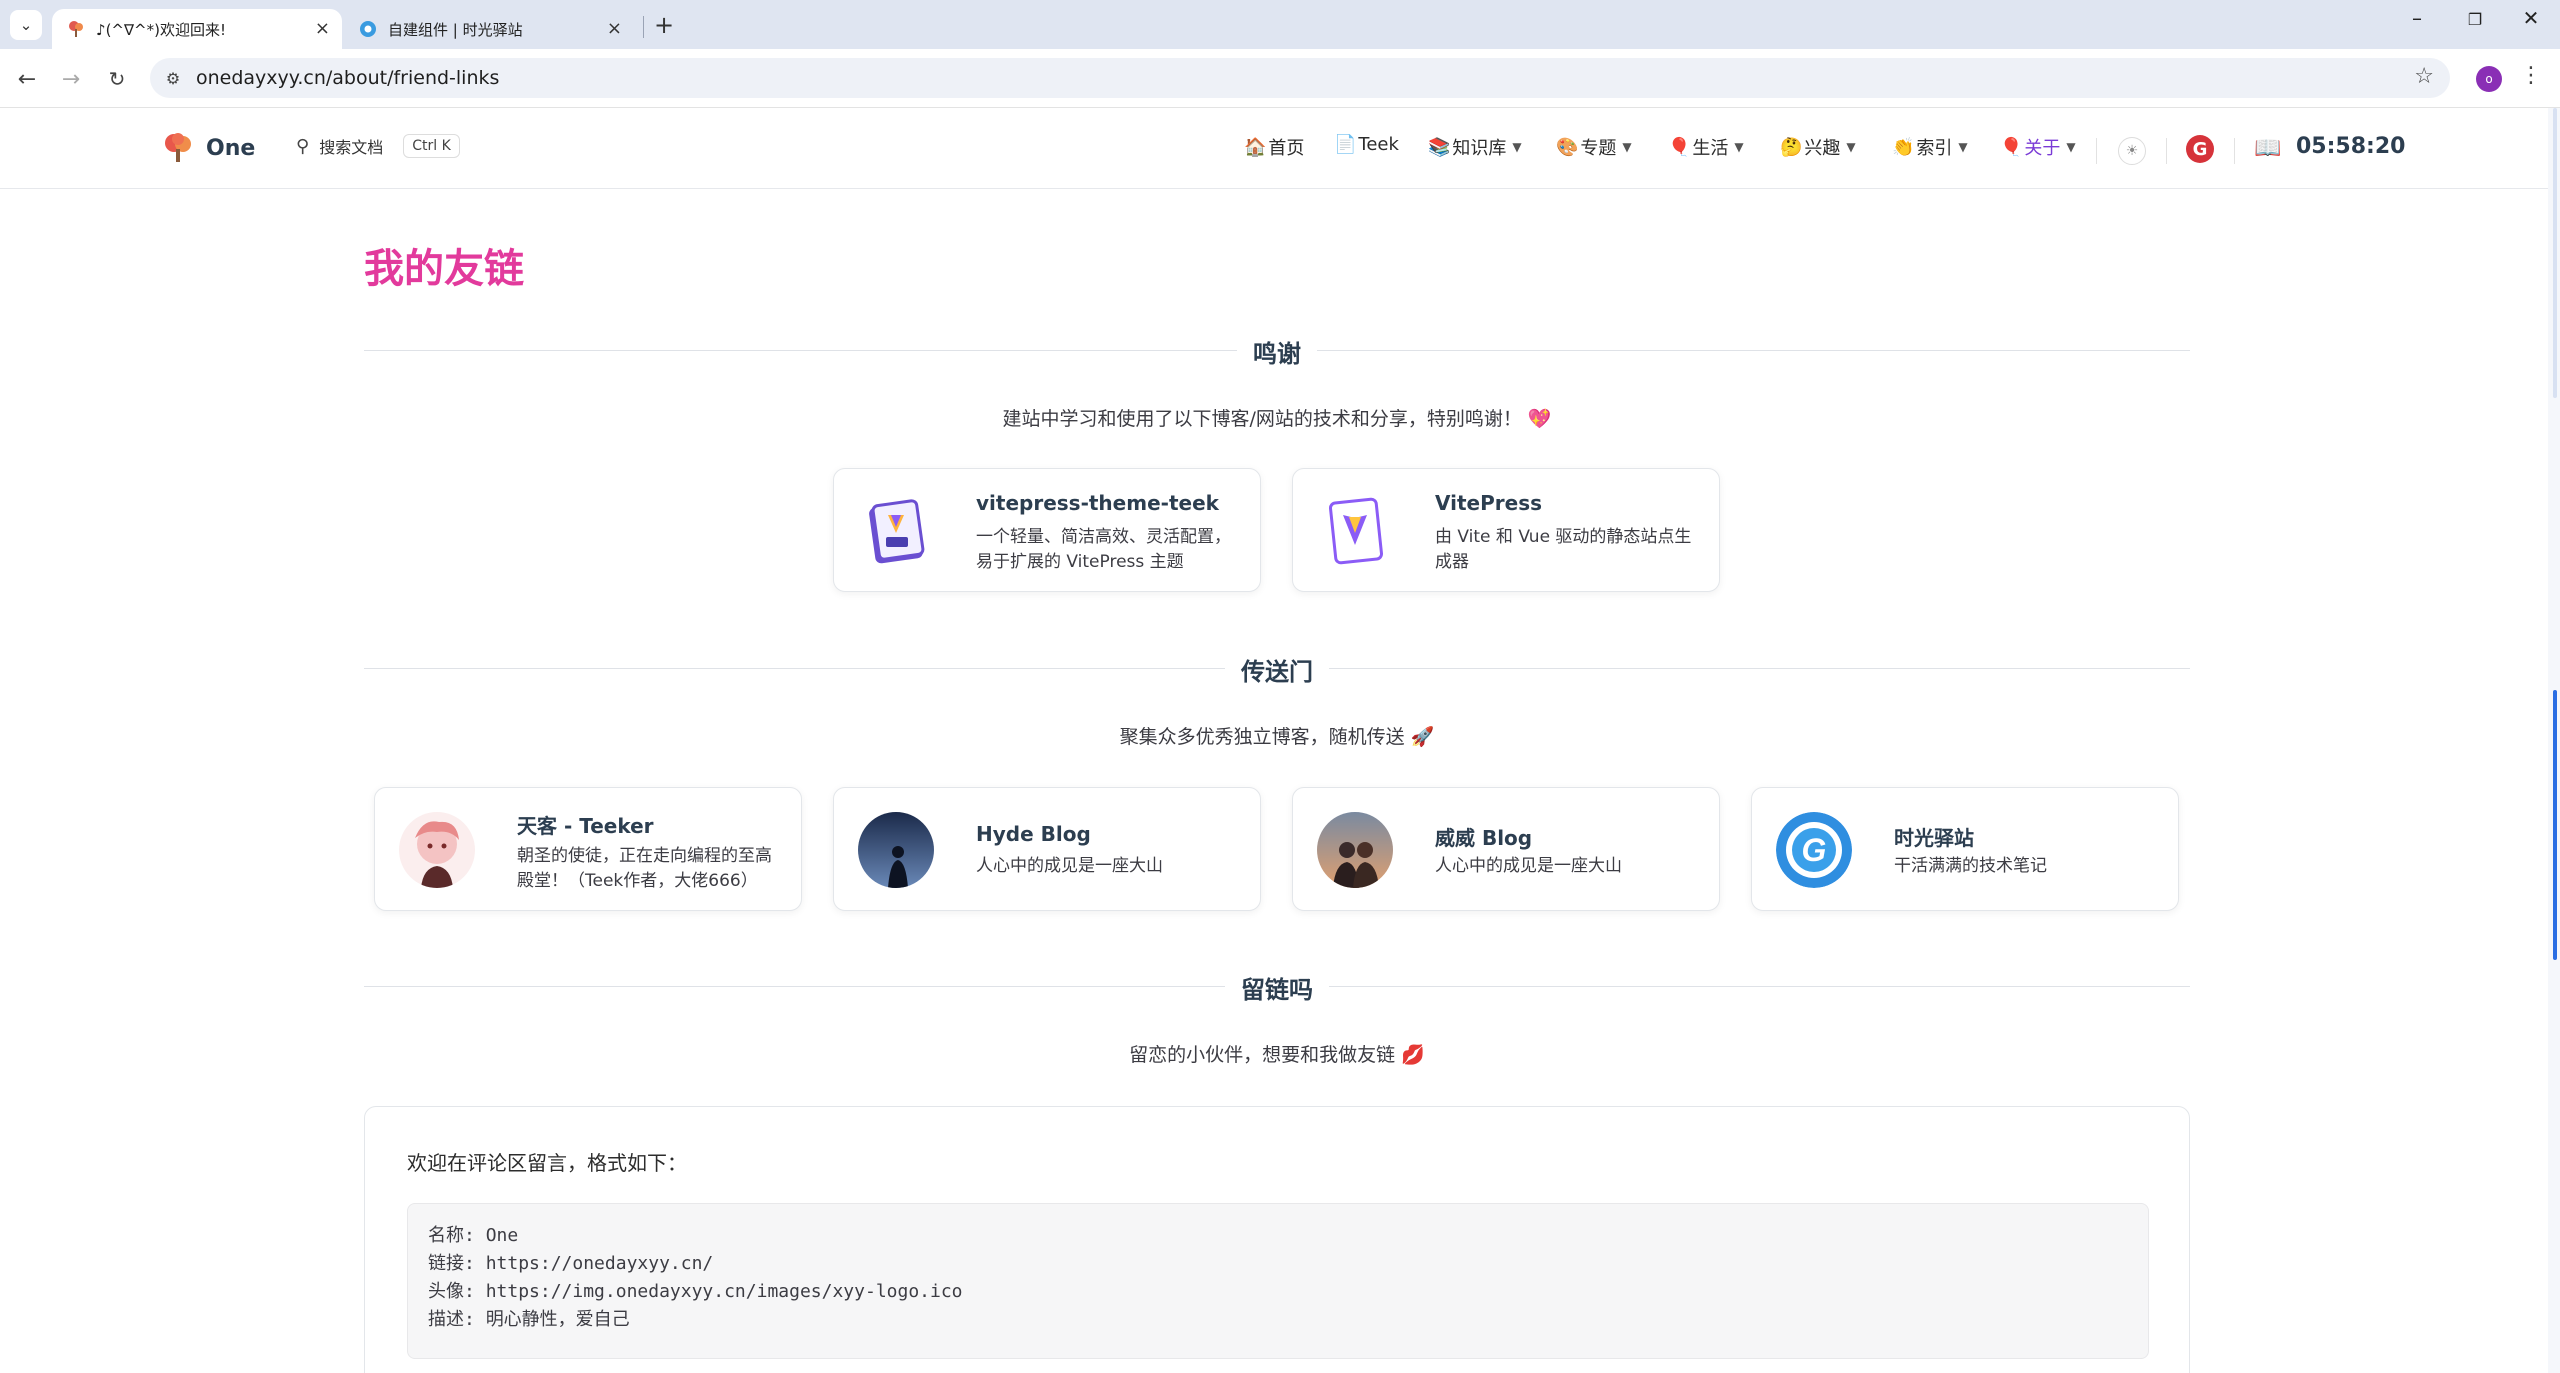 The height and width of the screenshot is (1373, 2560). Describe the element at coordinates (1345, 144) in the screenshot. I see `page-icon: 📄` at that location.